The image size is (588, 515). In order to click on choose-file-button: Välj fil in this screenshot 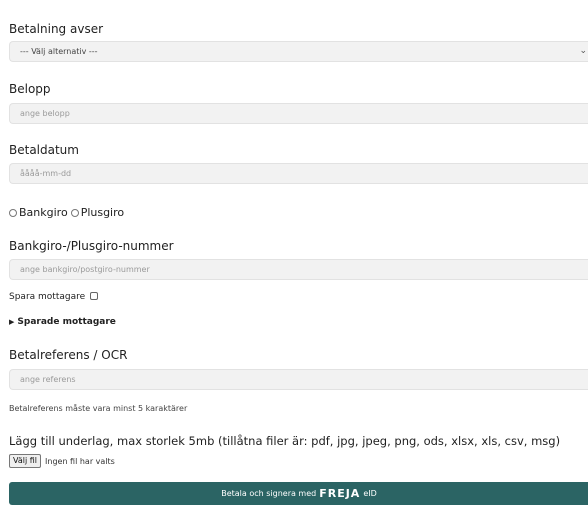, I will do `click(25, 461)`.